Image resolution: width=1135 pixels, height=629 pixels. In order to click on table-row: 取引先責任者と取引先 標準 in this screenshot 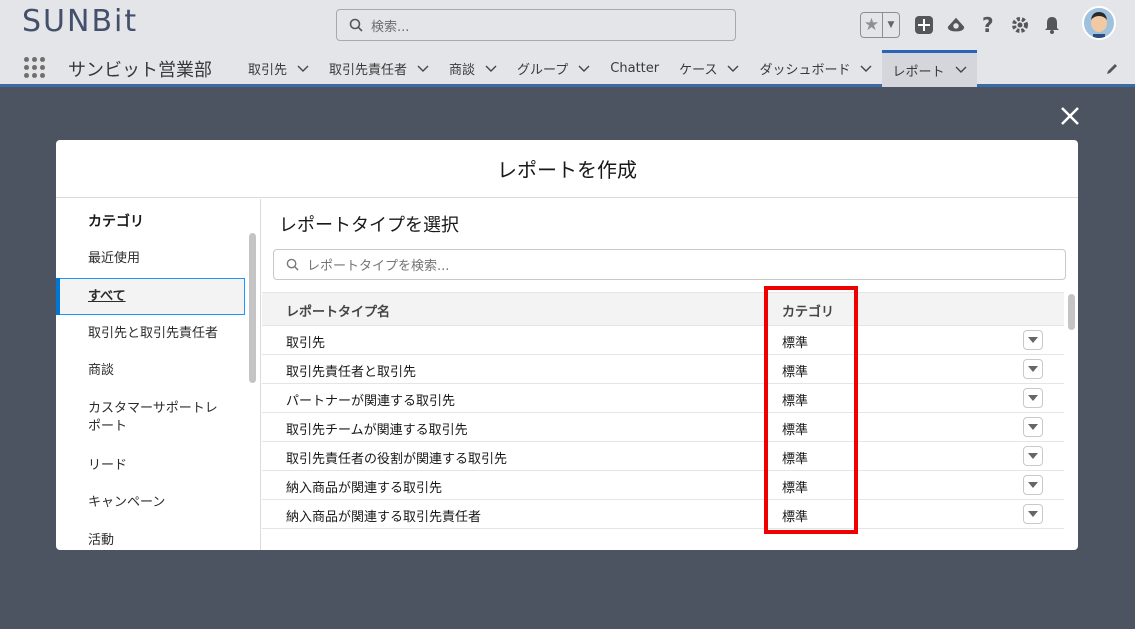, I will do `click(663, 369)`.